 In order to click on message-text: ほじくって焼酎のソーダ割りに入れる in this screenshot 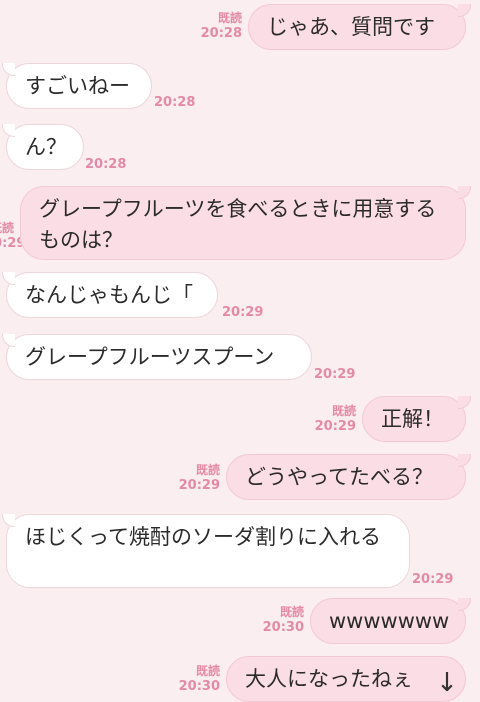, I will do `click(203, 537)`.